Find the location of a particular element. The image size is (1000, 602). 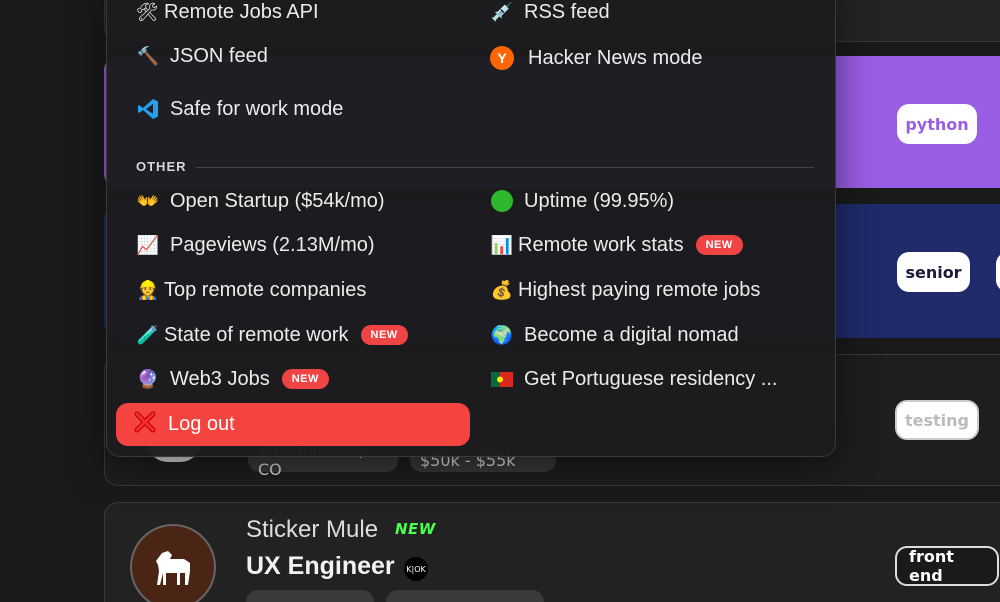

hammer-icon: 🔨 is located at coordinates (148, 55).